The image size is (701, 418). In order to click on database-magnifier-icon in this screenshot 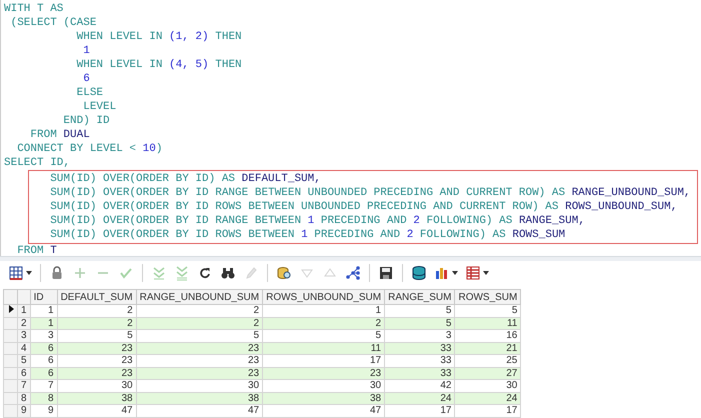, I will do `click(284, 273)`.